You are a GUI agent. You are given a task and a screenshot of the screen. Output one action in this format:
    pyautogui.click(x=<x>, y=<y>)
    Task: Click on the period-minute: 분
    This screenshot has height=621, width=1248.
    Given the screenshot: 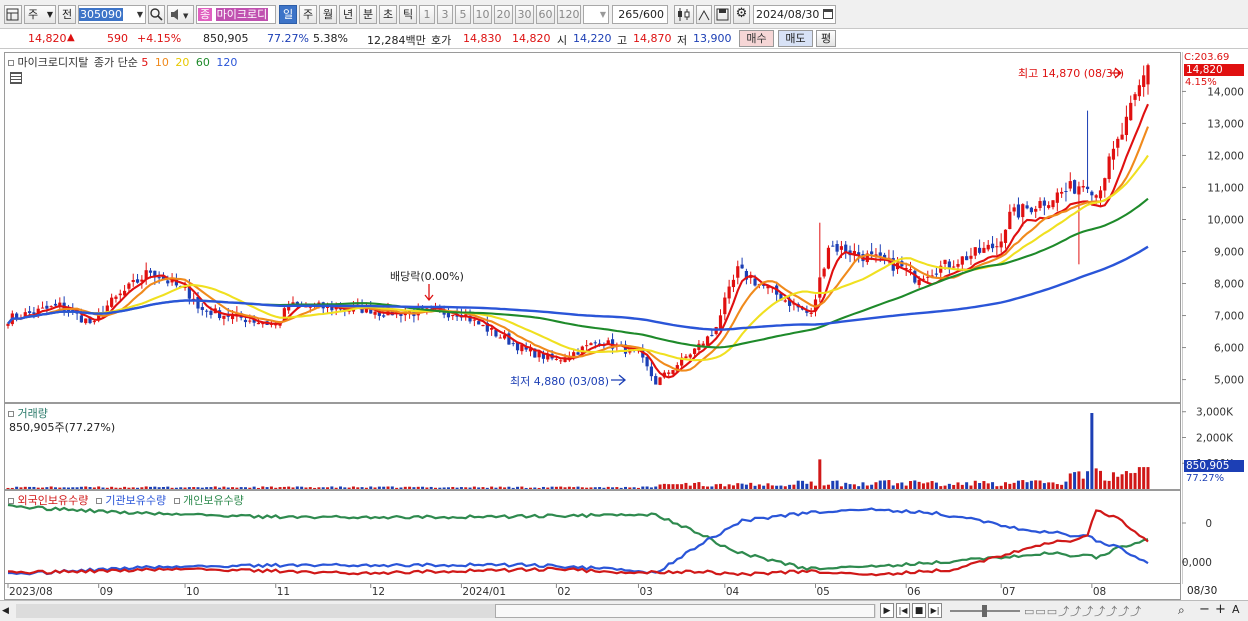 What is the action you would take?
    pyautogui.click(x=368, y=14)
    